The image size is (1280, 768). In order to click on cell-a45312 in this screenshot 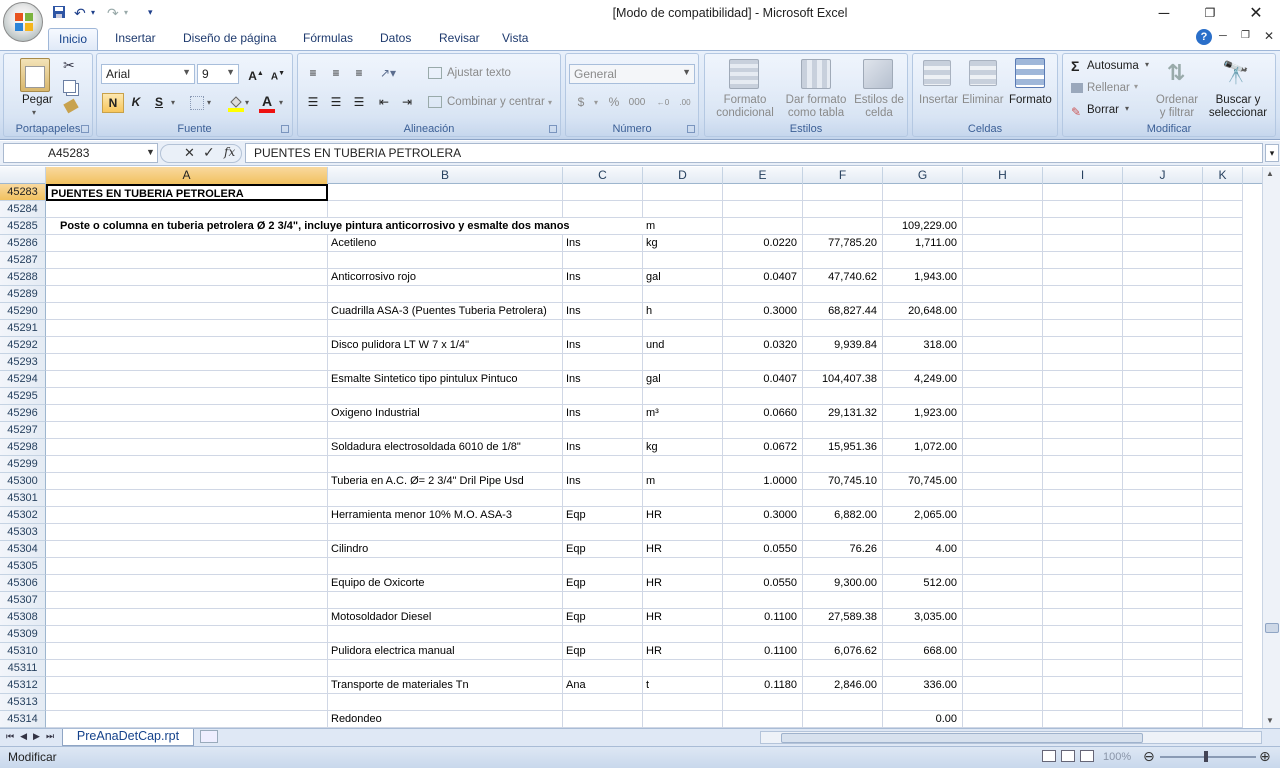, I will do `click(187, 685)`.